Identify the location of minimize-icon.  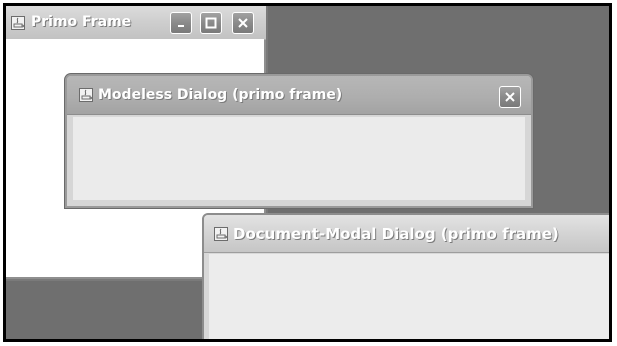
(181, 26).